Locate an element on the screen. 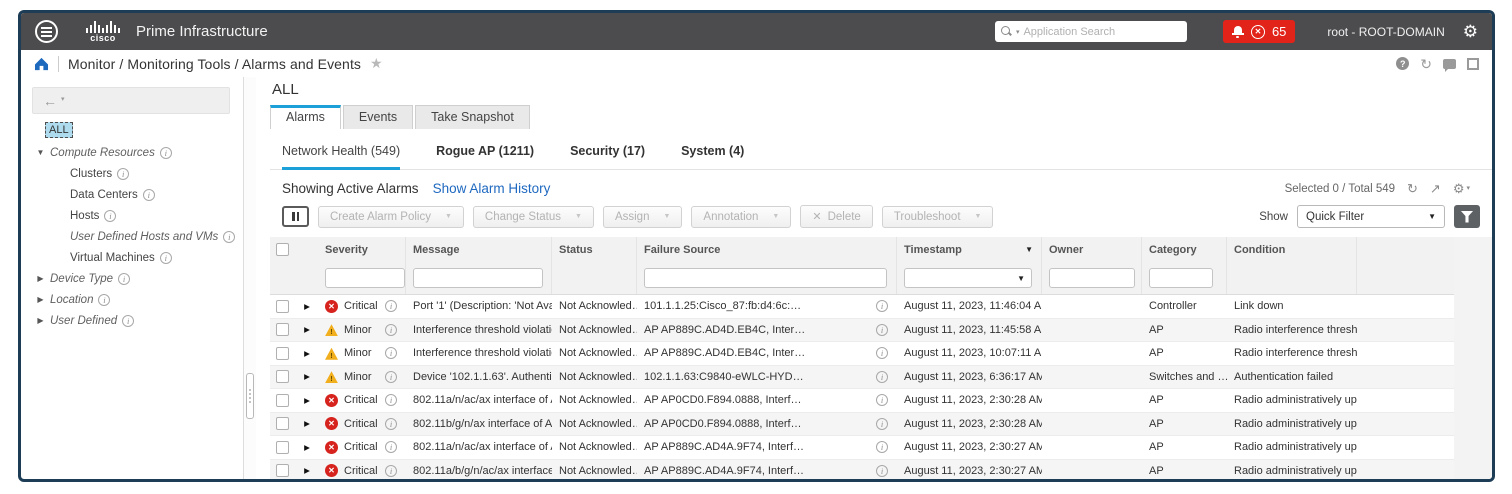 This screenshot has height=494, width=1512. hamburger-menu-icon is located at coordinates (46, 31).